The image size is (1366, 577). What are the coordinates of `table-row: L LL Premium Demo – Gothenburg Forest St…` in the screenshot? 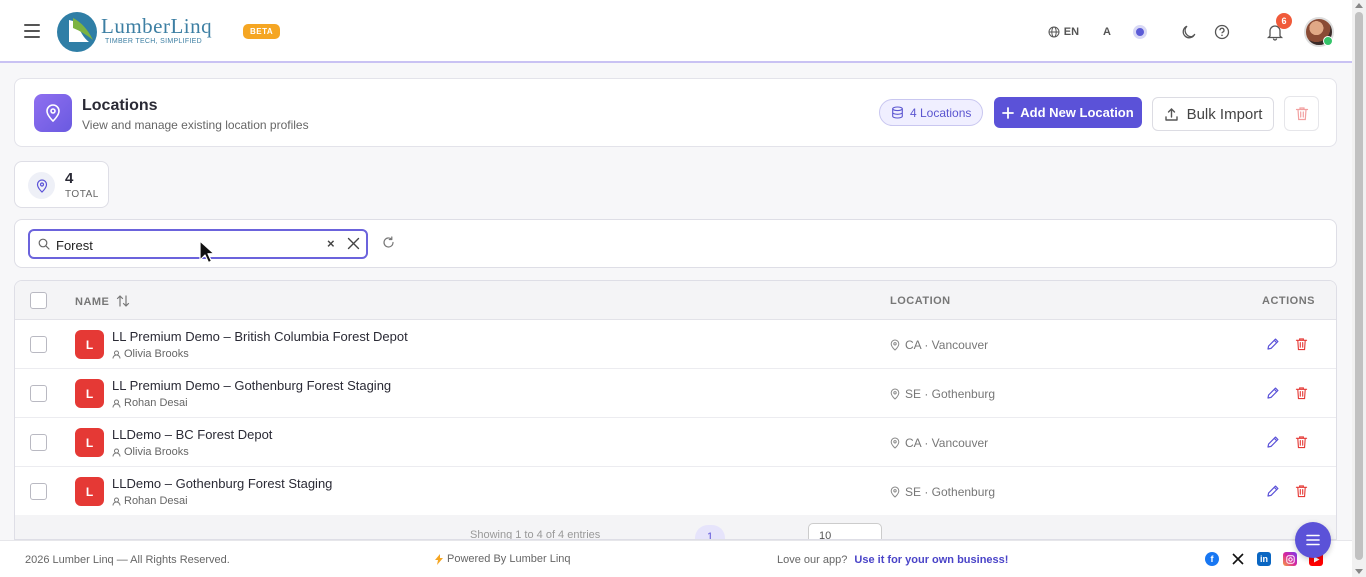 It's located at (675, 393).